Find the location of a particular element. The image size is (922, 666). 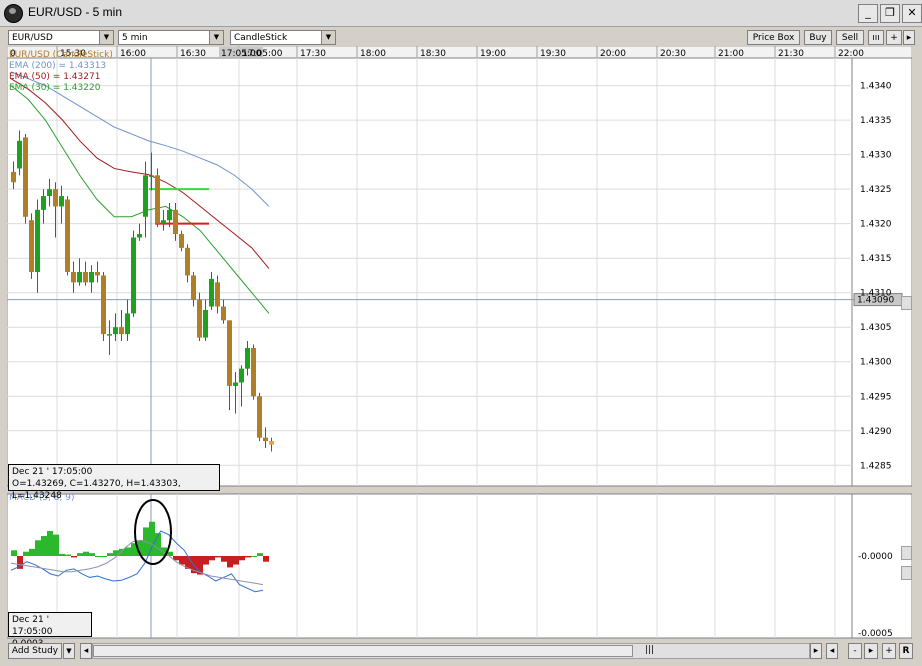

time-axis-label: 16:00 is located at coordinates (133, 54).